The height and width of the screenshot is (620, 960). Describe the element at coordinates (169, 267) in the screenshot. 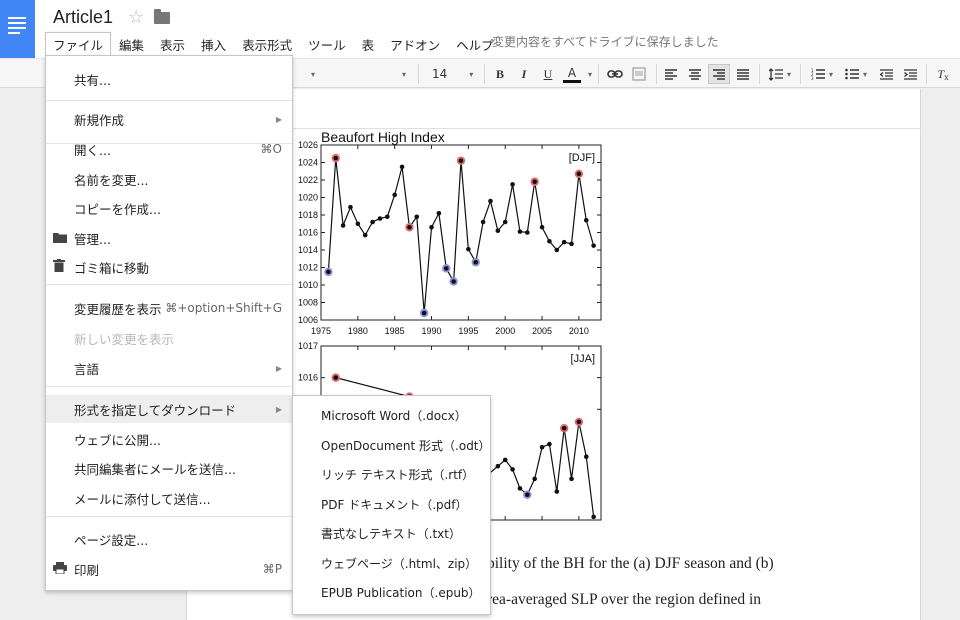

I see `file-menu-item-move-to-trash: ゴミ箱に移動` at that location.